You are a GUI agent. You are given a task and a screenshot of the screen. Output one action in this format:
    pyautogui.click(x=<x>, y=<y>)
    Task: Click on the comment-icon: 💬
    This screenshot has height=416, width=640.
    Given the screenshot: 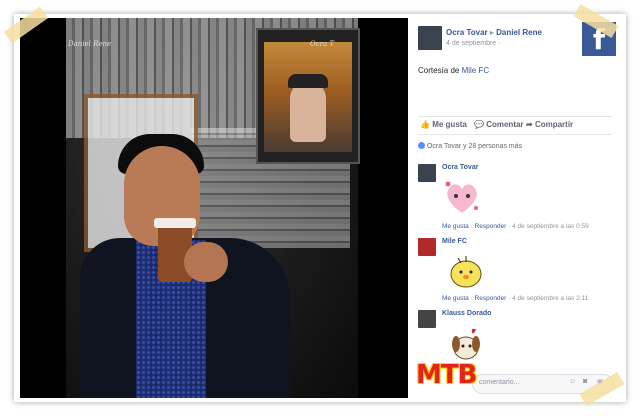 What is the action you would take?
    pyautogui.click(x=479, y=124)
    